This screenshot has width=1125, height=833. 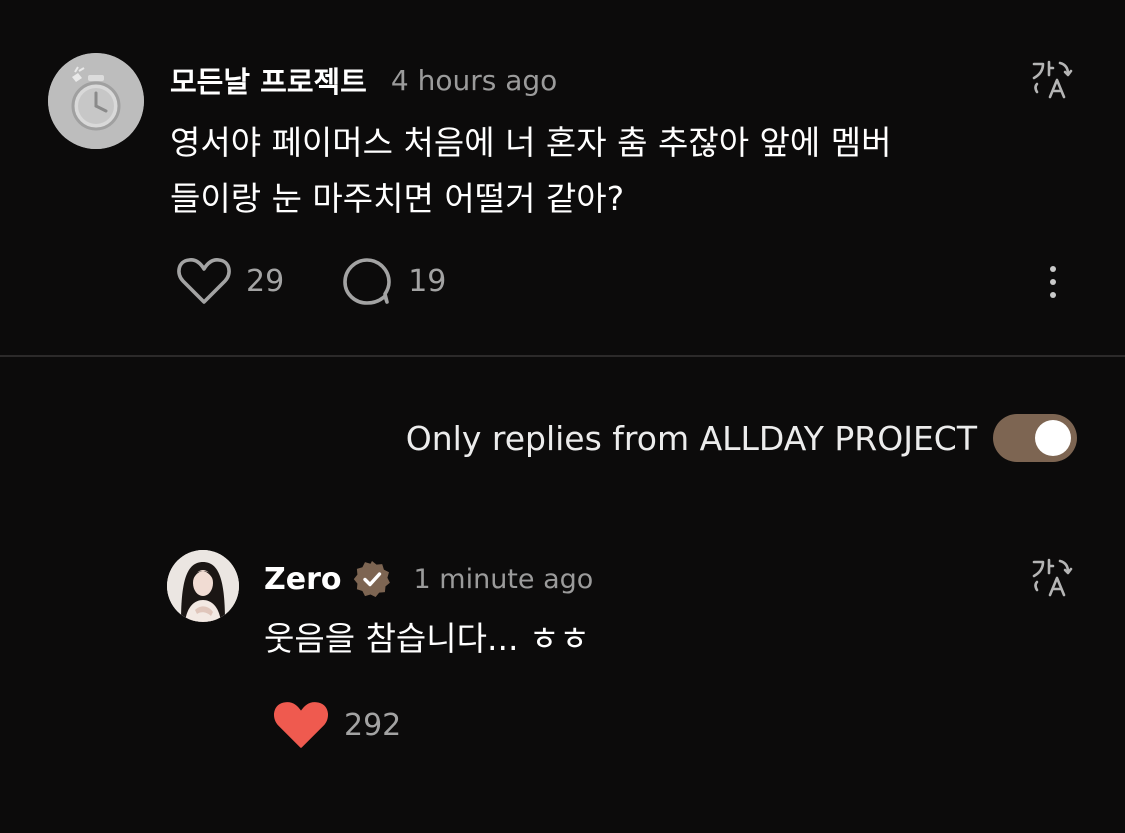 I want to click on post-actions: 29 19, so click(x=311, y=281).